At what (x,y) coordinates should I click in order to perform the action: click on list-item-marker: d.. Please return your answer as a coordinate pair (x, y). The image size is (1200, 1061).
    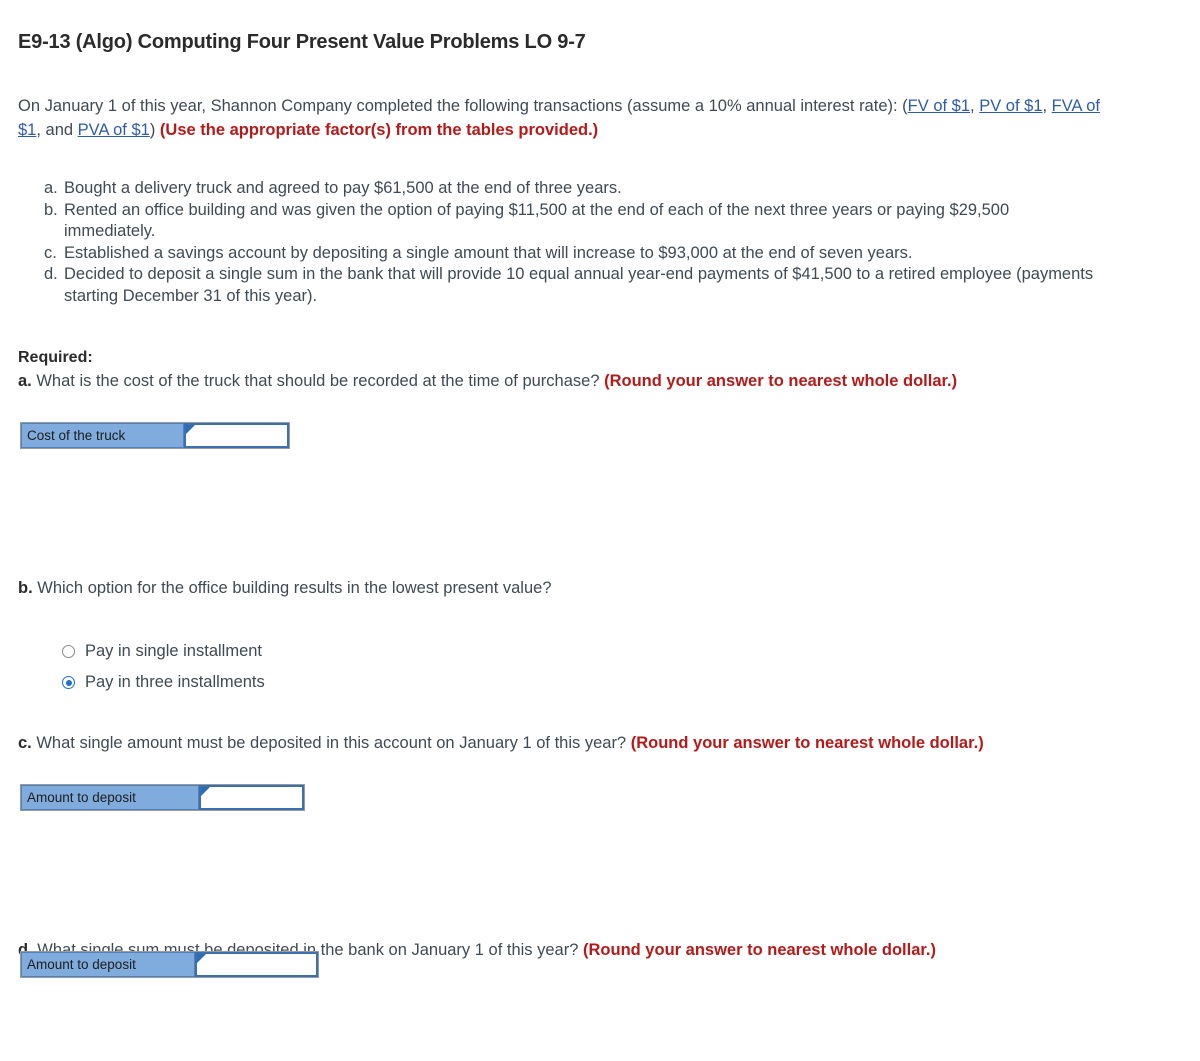
    Looking at the image, I should click on (51, 274).